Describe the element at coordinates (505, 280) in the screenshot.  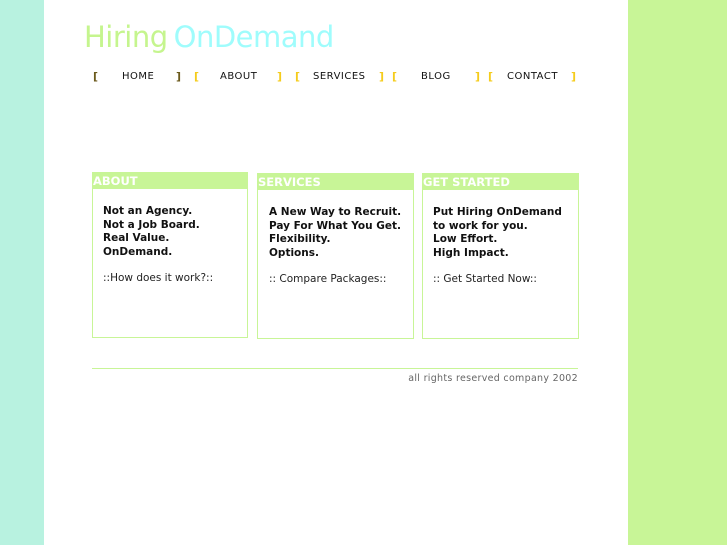
I see `get-started-now-link: :: Get Started Now::` at that location.